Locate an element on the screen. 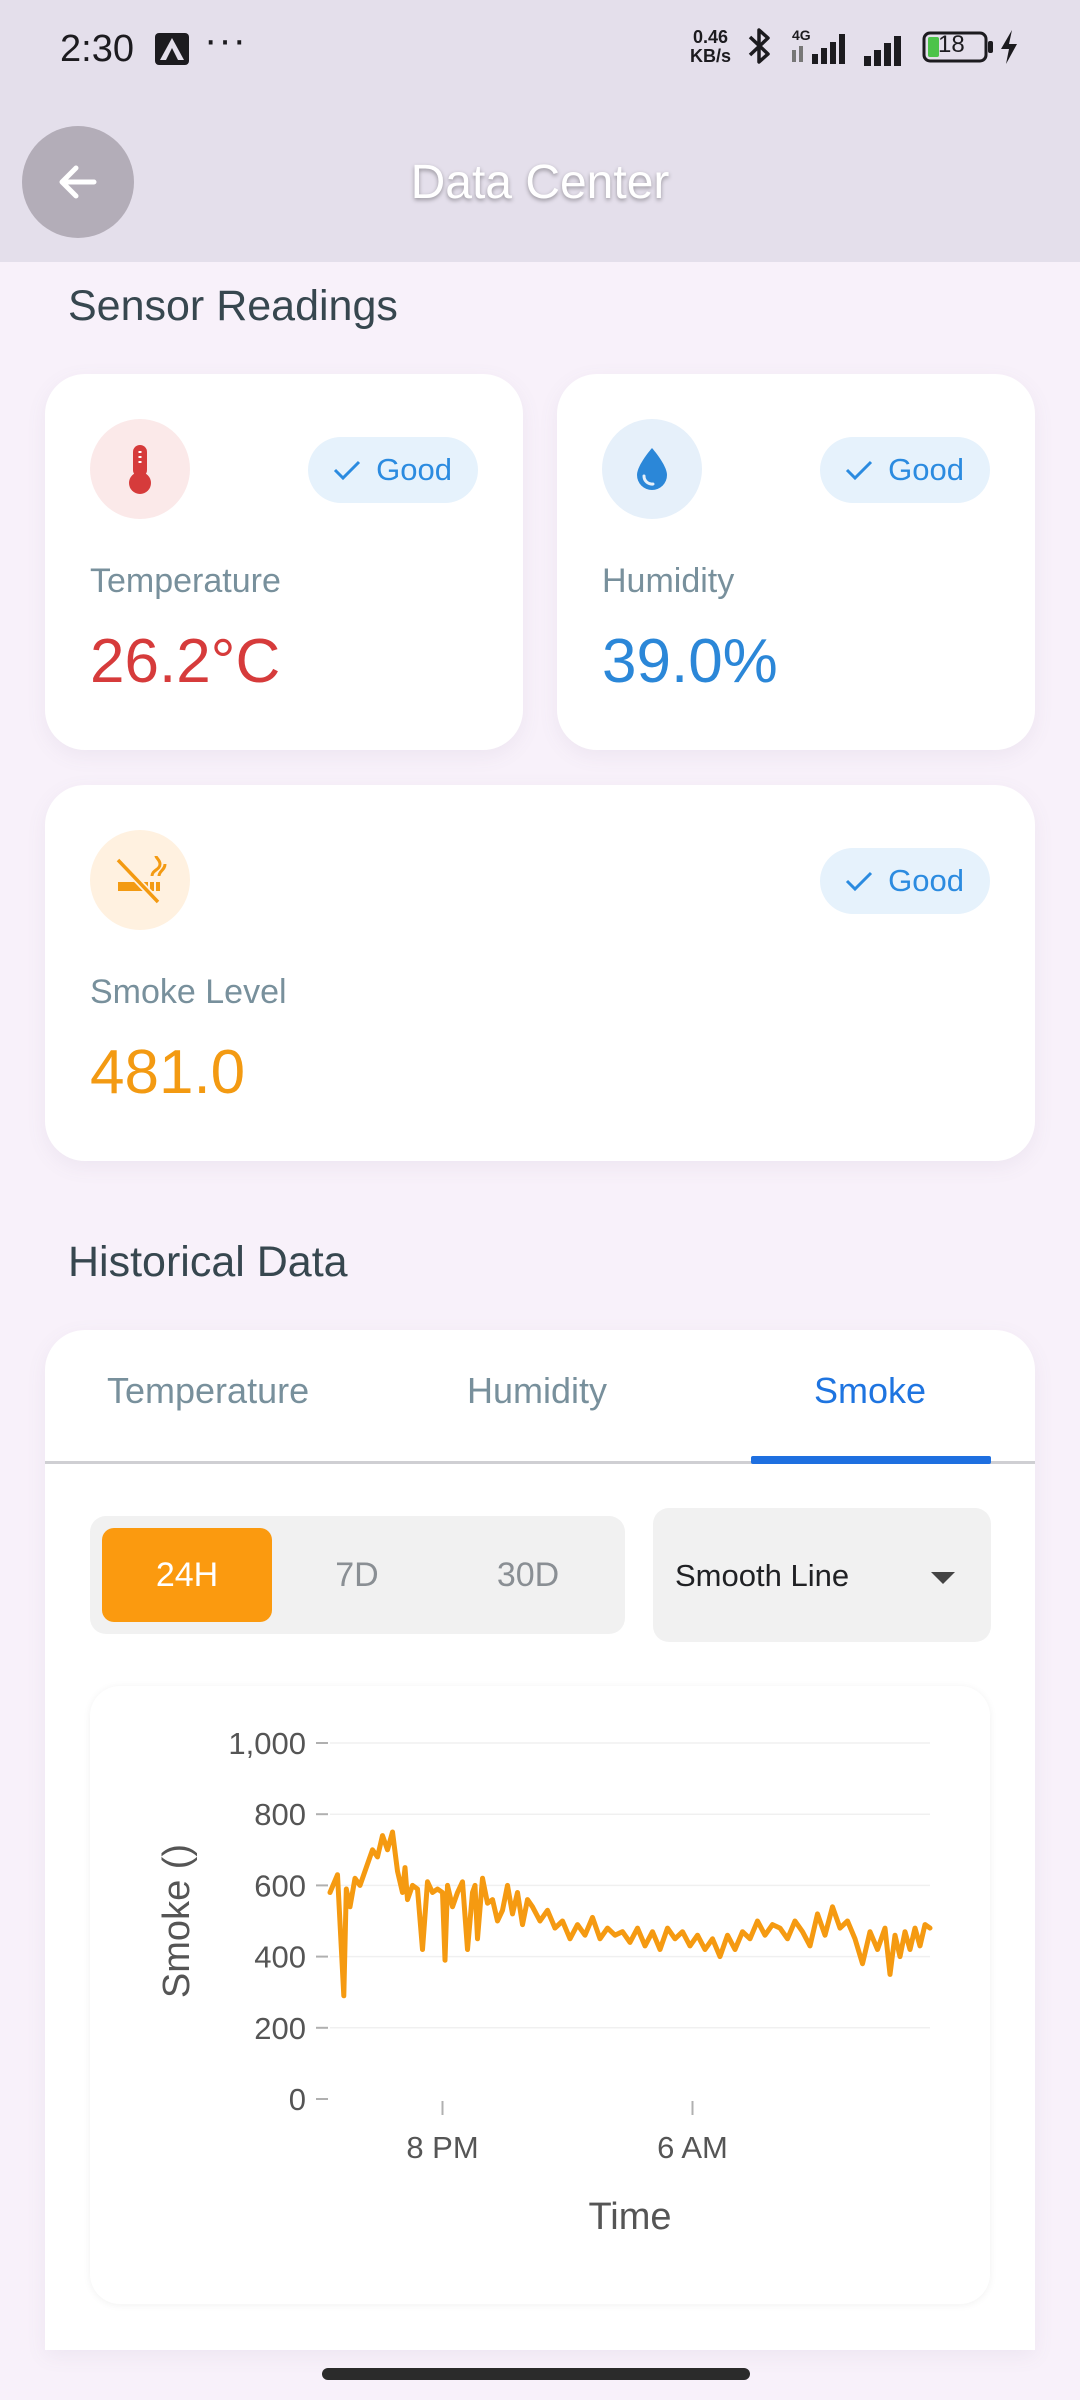 The image size is (1080, 2400). temperature-value: 26.2°C is located at coordinates (185, 661).